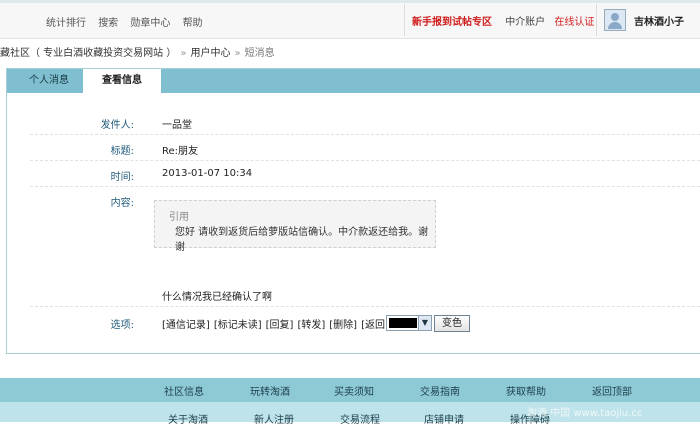 The height and width of the screenshot is (426, 700). Describe the element at coordinates (122, 177) in the screenshot. I see `time-label: 时间:` at that location.